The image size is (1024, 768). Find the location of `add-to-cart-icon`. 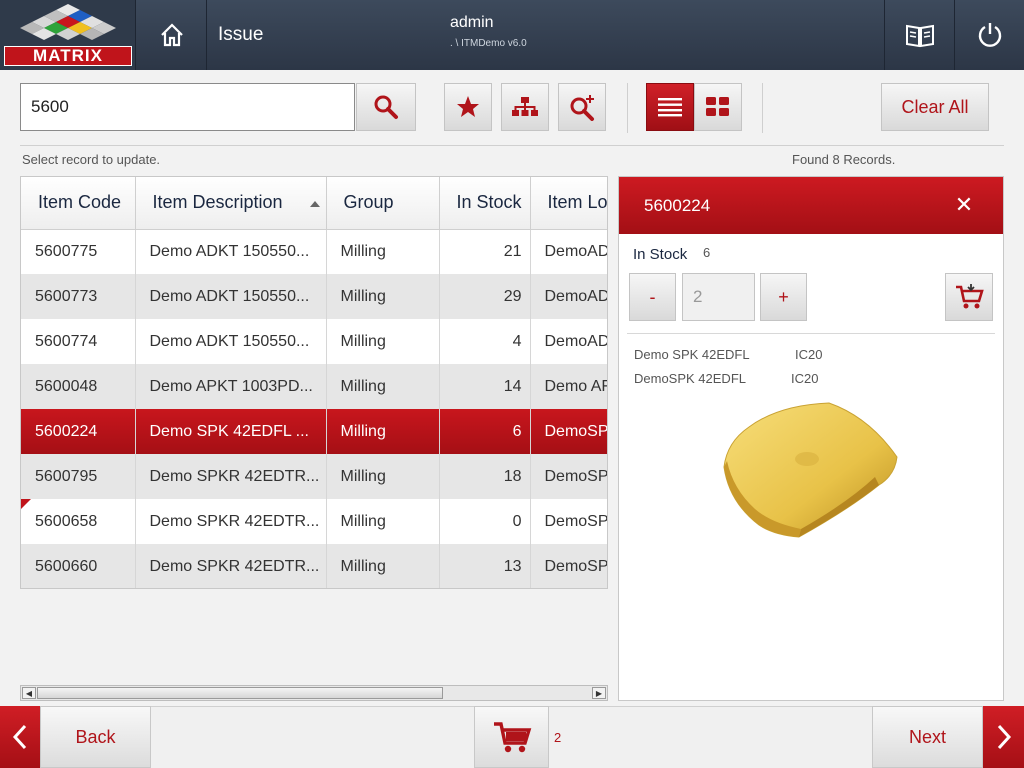

add-to-cart-icon is located at coordinates (970, 296).